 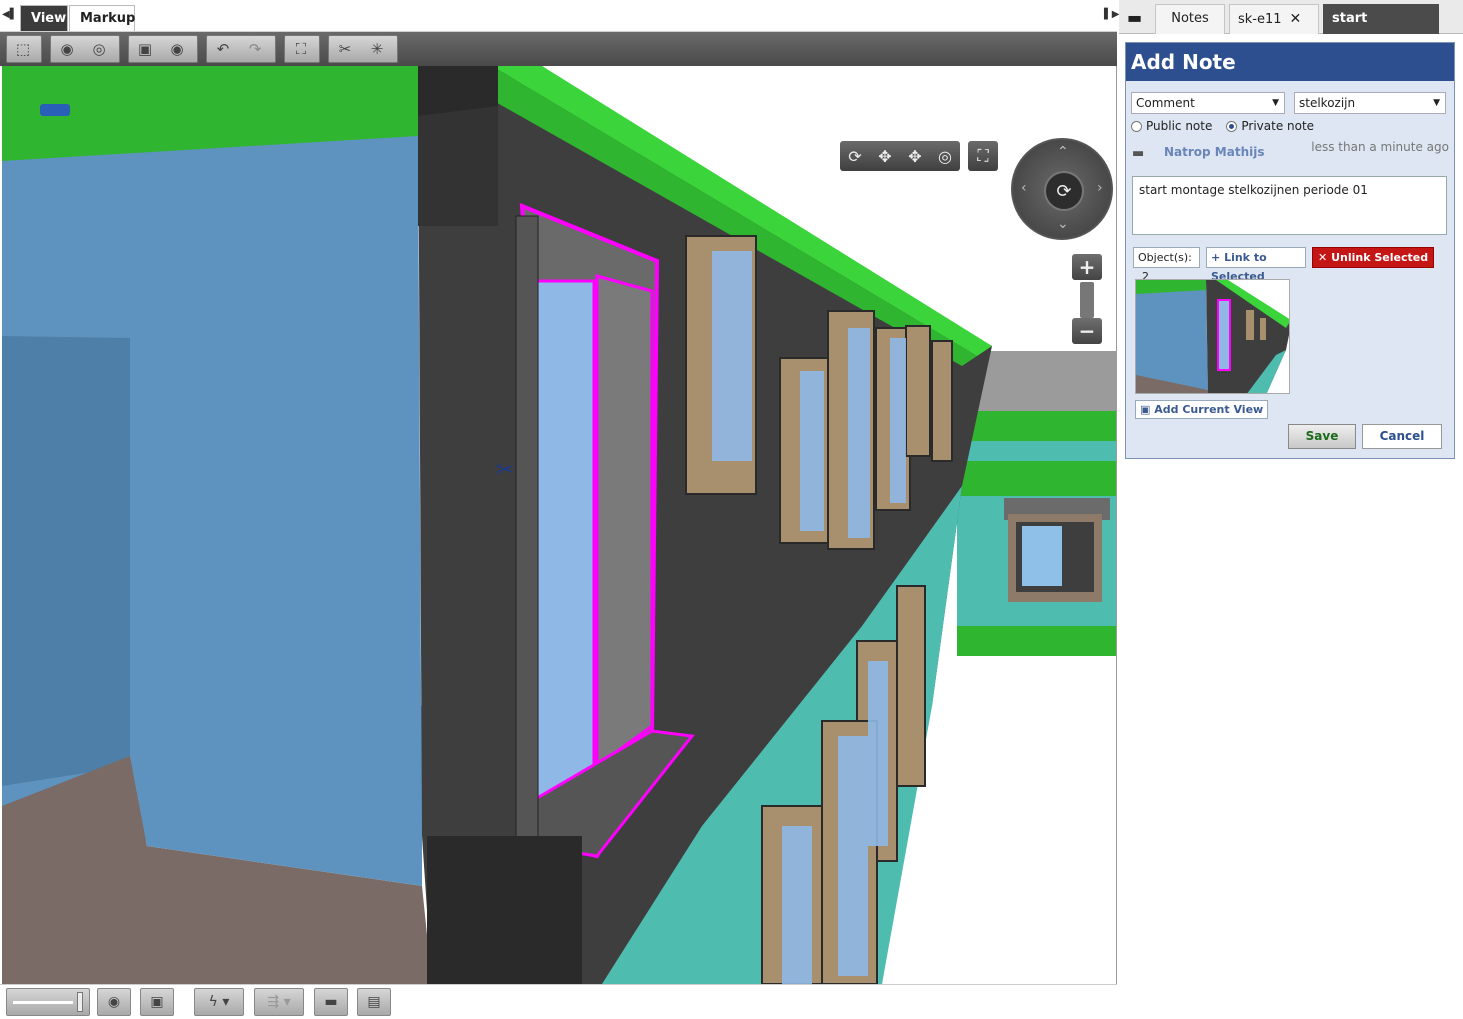 I want to click on camera-icon: ▣, so click(x=1145, y=409).